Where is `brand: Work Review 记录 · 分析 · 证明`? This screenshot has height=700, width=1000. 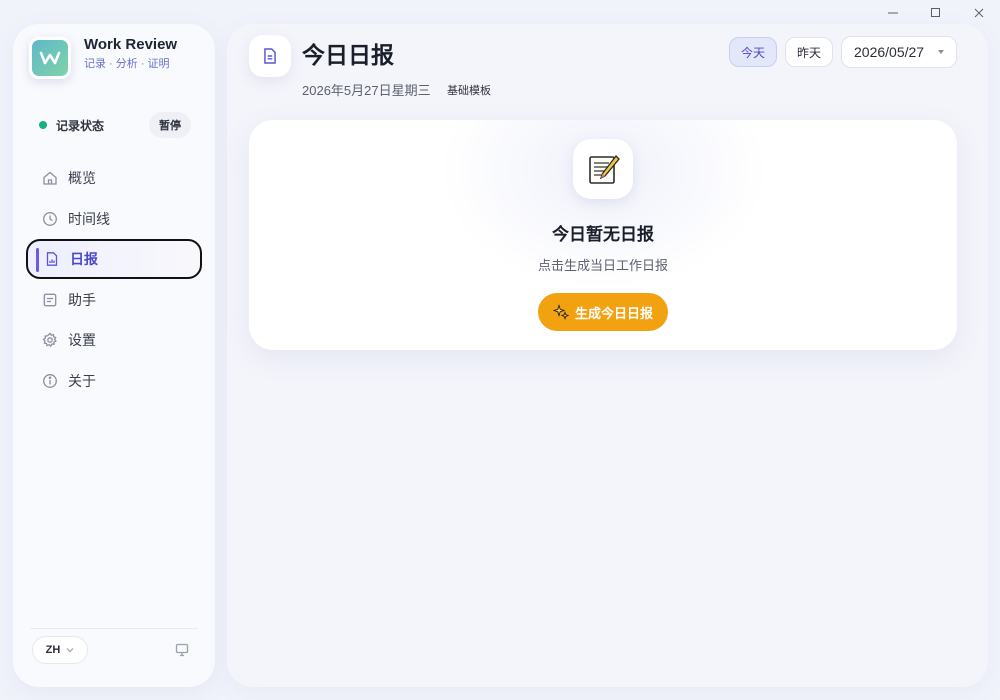 brand: Work Review 记录 · 分析 · 证明 is located at coordinates (103, 57).